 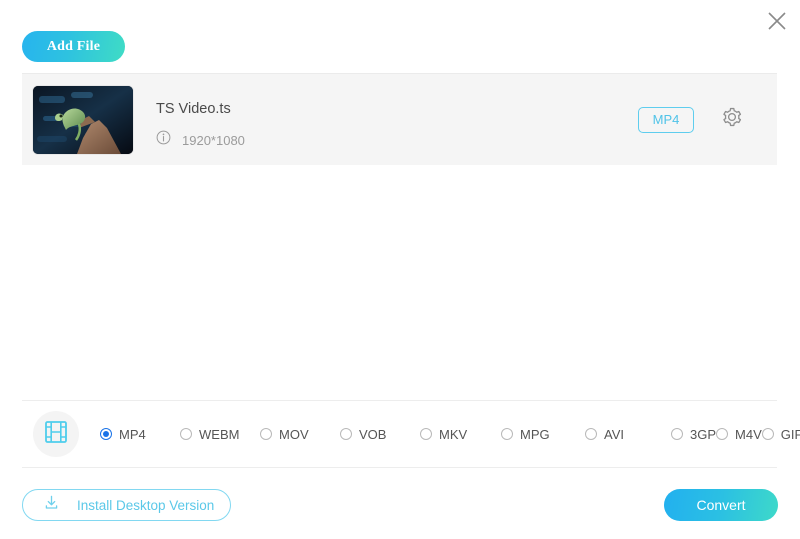 What do you see at coordinates (266, 434) in the screenshot?
I see `radio-mov` at bounding box center [266, 434].